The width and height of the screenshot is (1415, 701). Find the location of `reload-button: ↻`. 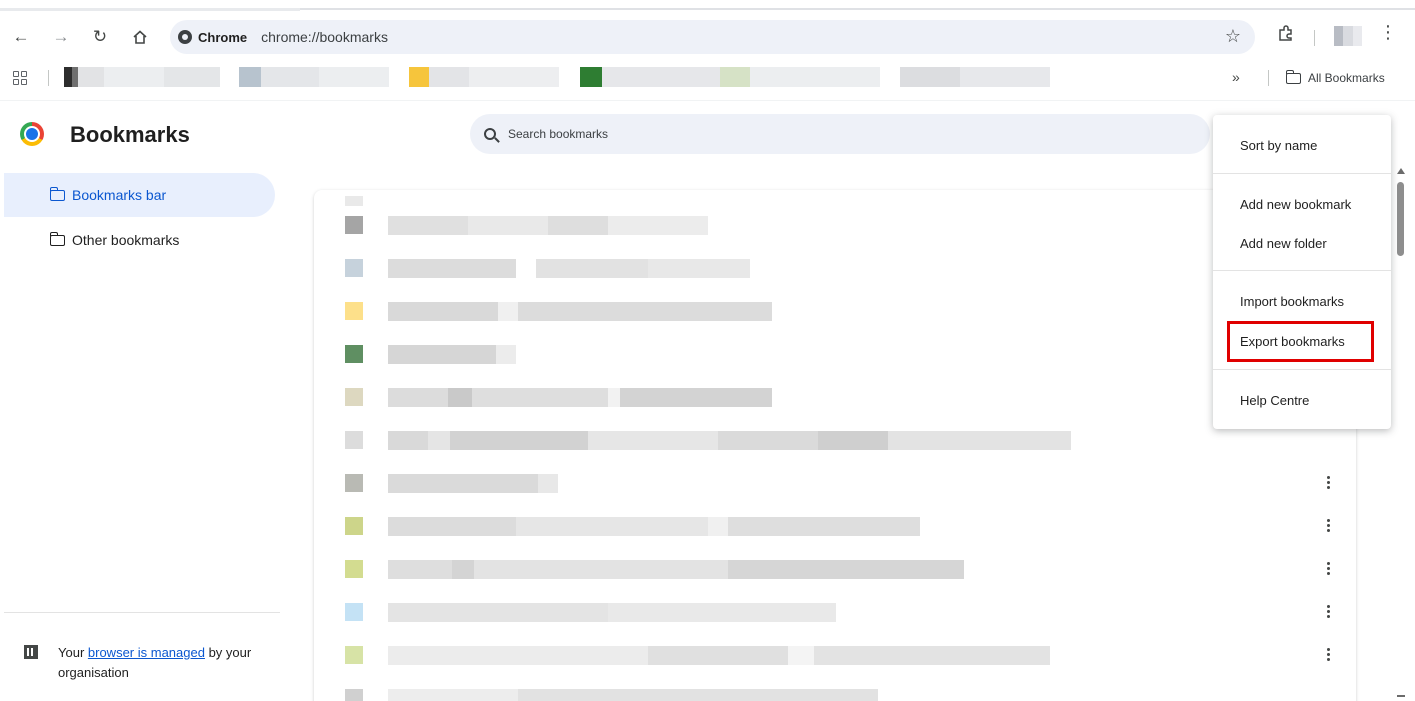

reload-button: ↻ is located at coordinates (100, 37).